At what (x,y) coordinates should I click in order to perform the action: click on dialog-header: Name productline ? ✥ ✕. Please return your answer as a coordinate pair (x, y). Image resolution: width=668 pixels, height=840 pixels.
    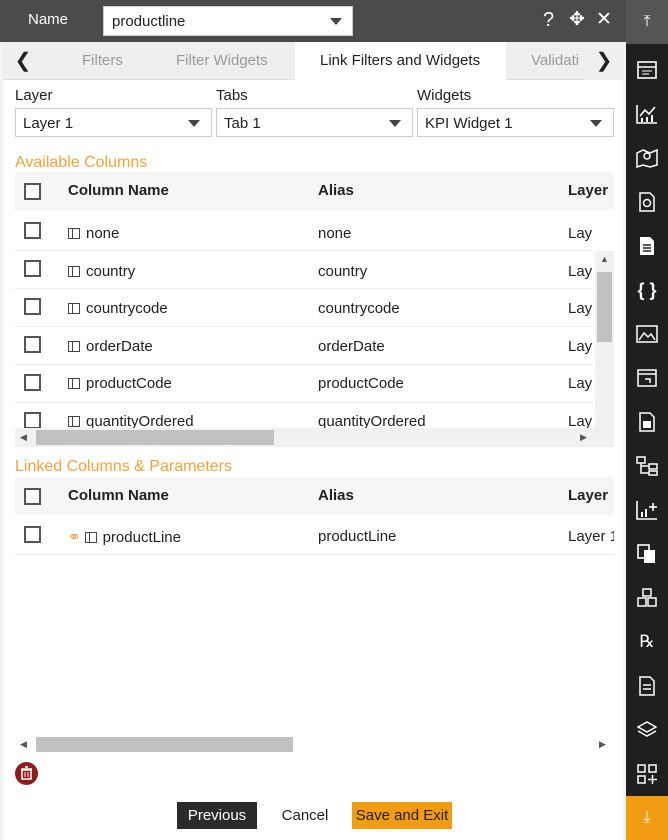
    Looking at the image, I should click on (313, 21).